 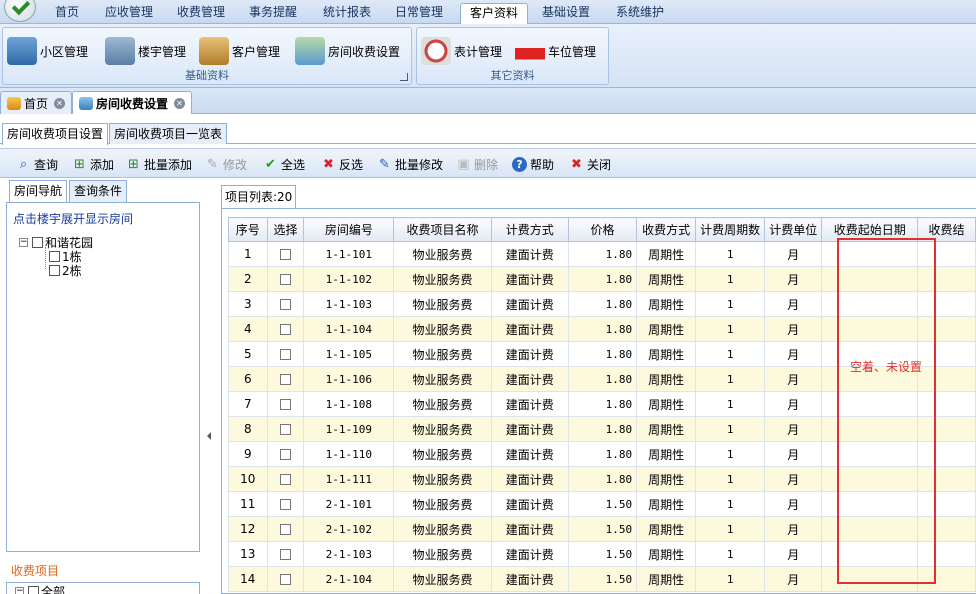 I want to click on help-button: ? 帮助, so click(x=533, y=164).